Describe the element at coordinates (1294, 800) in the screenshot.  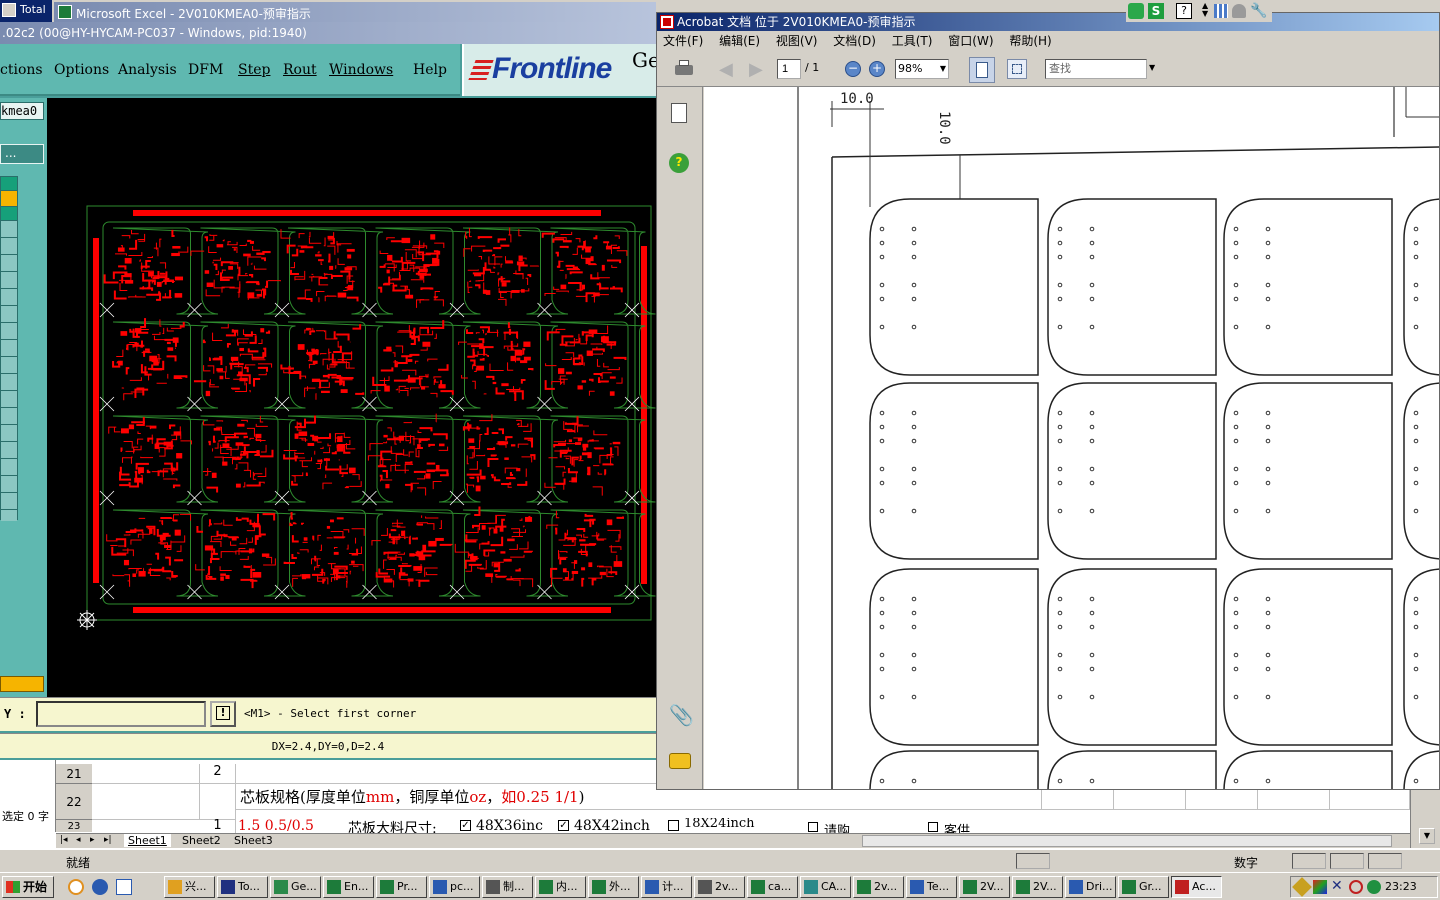
I see `cell-g22` at that location.